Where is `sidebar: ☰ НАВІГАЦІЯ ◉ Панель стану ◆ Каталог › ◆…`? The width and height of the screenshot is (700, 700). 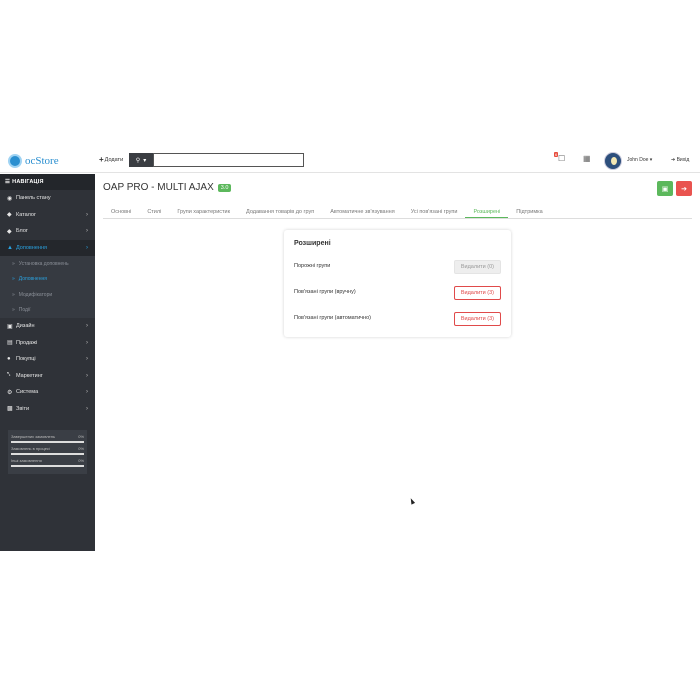 sidebar: ☰ НАВІГАЦІЯ ◉ Панель стану ◆ Каталог › ◆… is located at coordinates (47, 362).